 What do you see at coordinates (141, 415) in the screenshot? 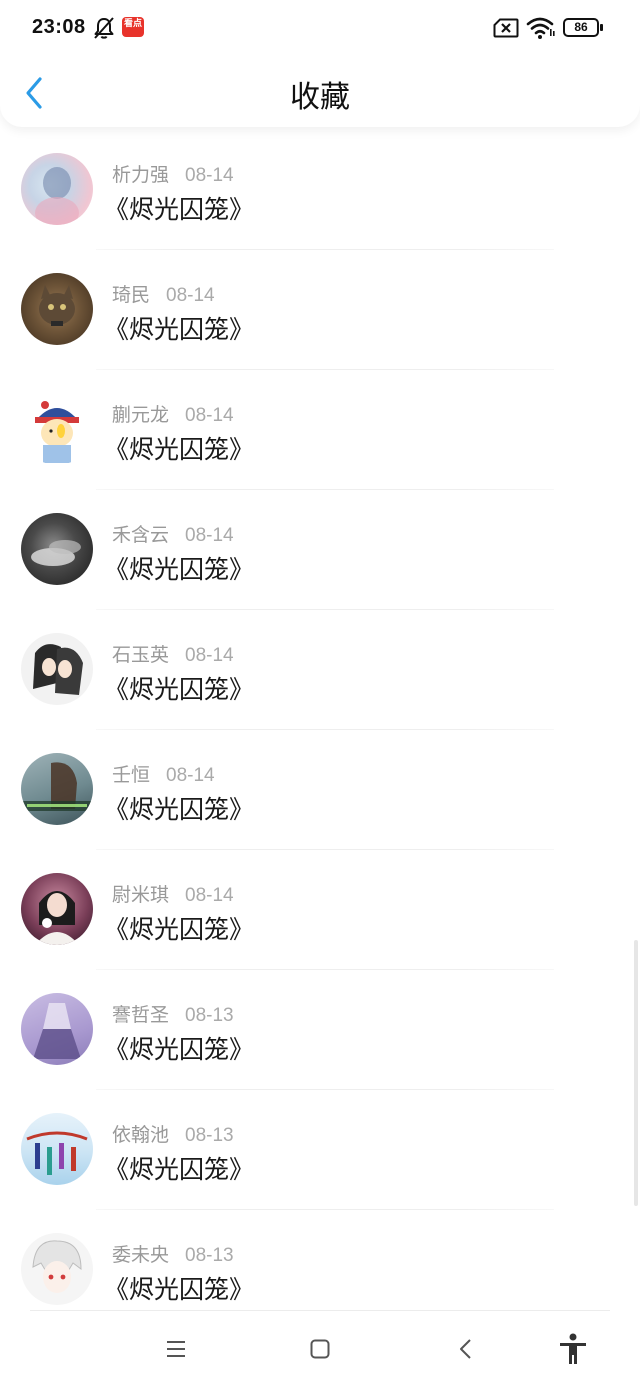
I see `user-name: 蒯元龙` at bounding box center [141, 415].